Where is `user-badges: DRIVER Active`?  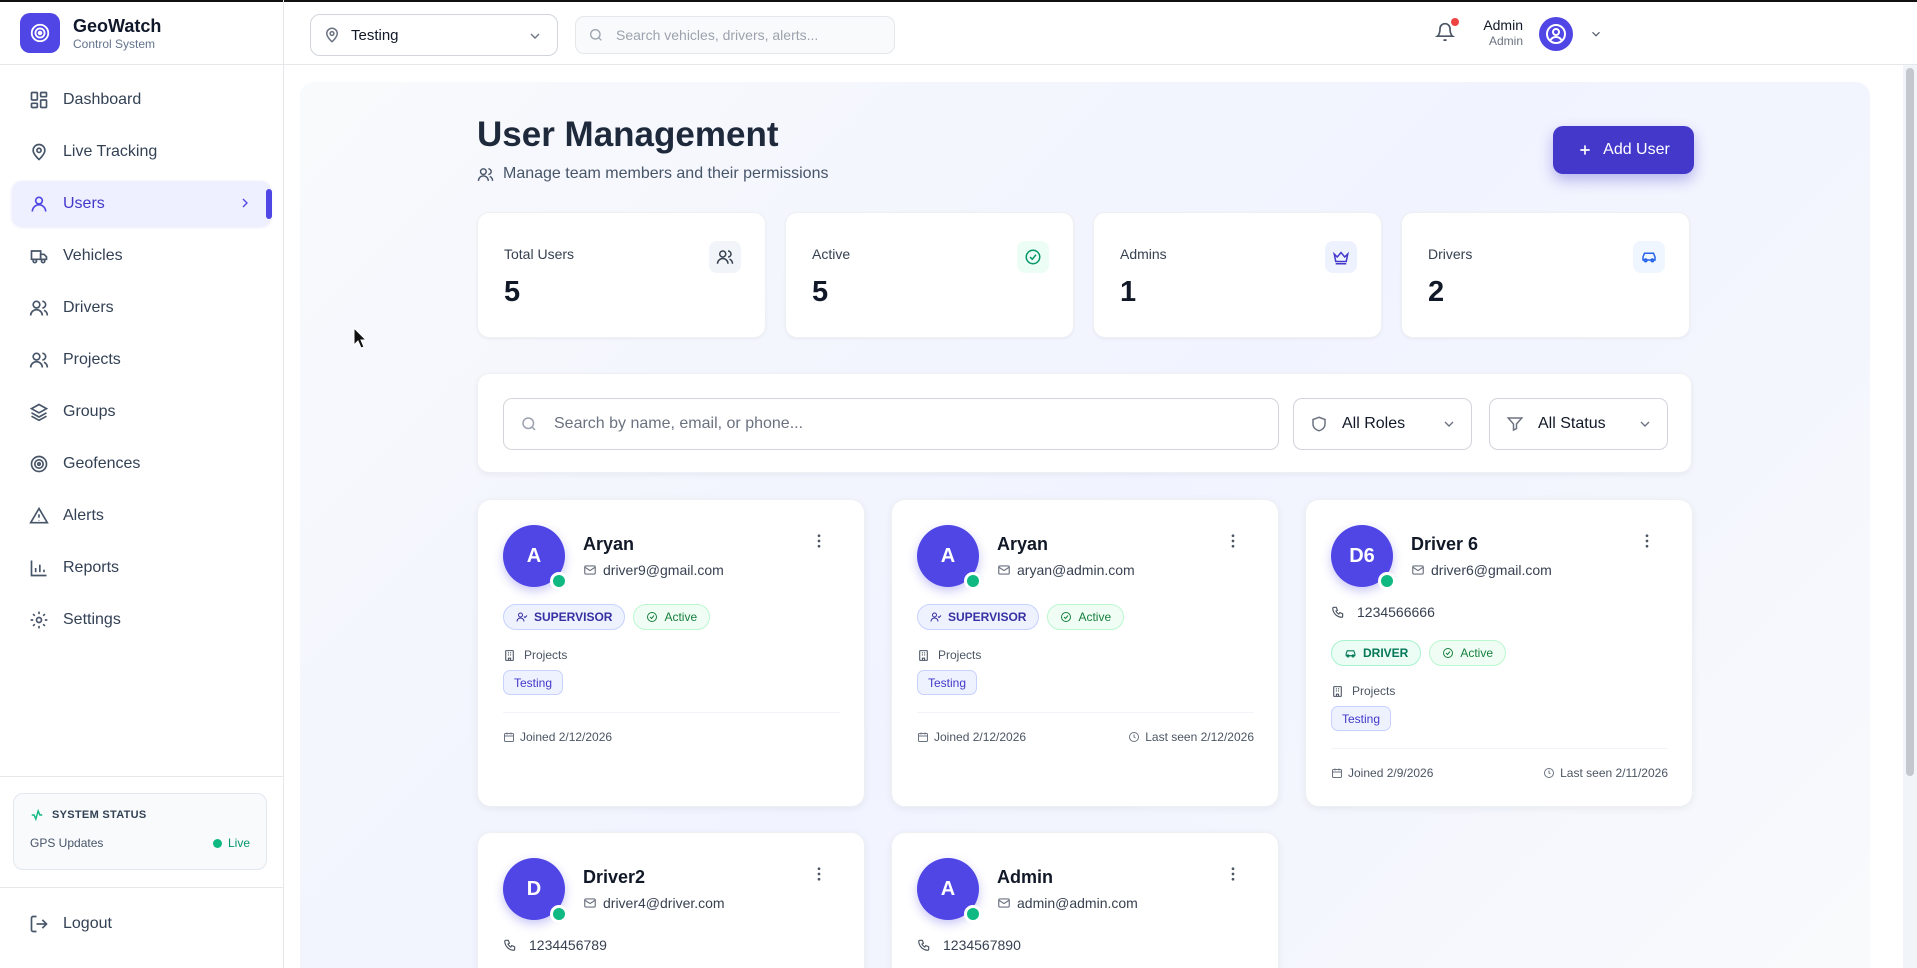 user-badges: DRIVER Active is located at coordinates (1422, 653).